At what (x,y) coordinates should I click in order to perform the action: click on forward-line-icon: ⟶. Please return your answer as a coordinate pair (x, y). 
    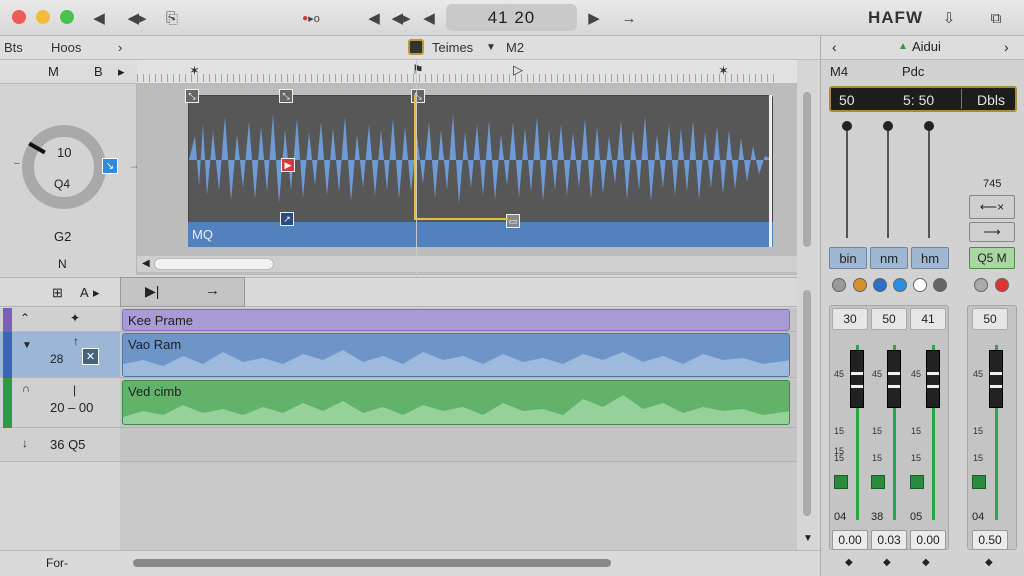
    Looking at the image, I should click on (992, 232).